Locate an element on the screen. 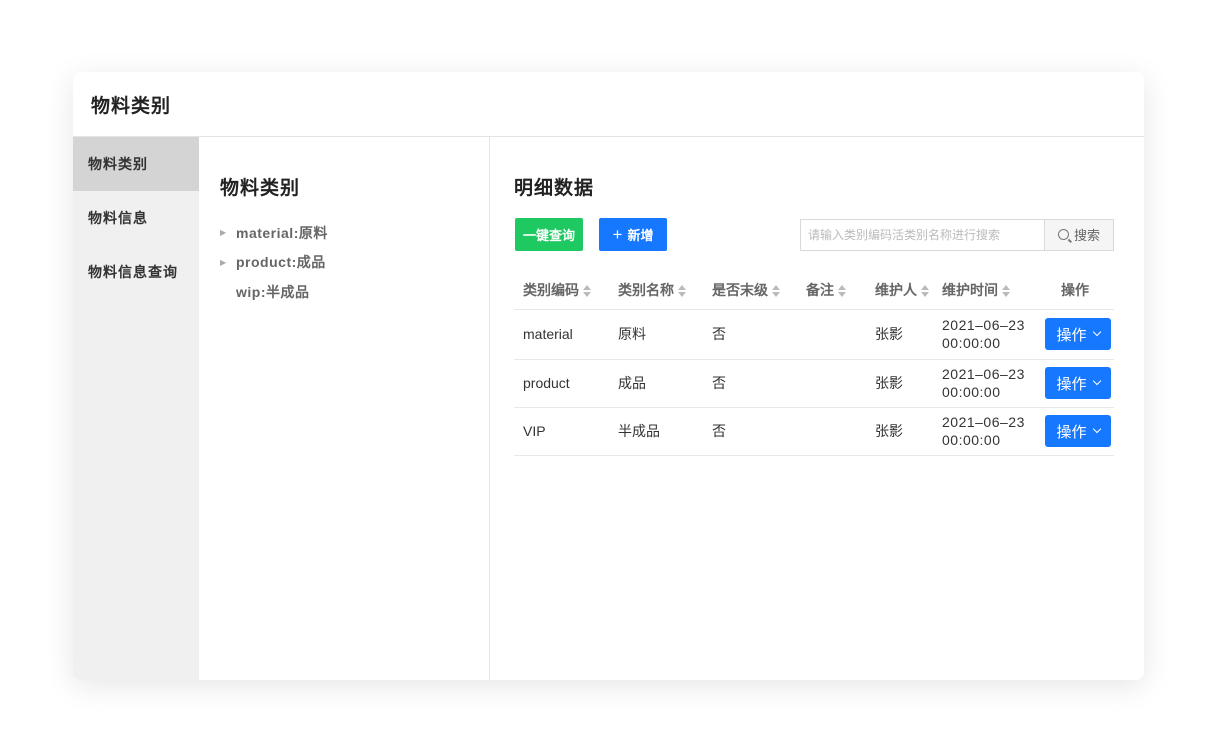 The height and width of the screenshot is (752, 1218). column-header-label: 备注 is located at coordinates (820, 289).